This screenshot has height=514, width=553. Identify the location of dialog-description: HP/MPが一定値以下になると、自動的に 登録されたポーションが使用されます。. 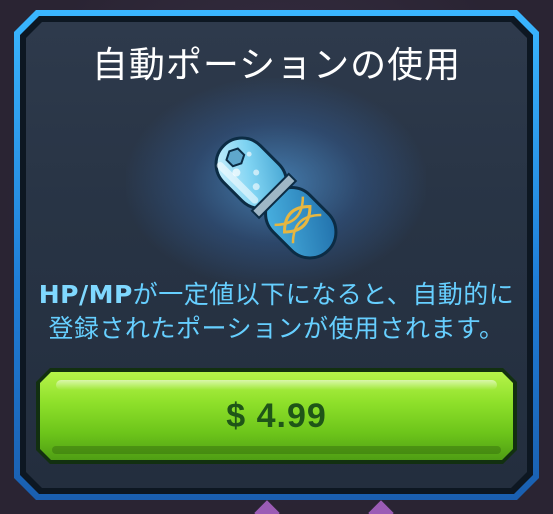
(276, 312).